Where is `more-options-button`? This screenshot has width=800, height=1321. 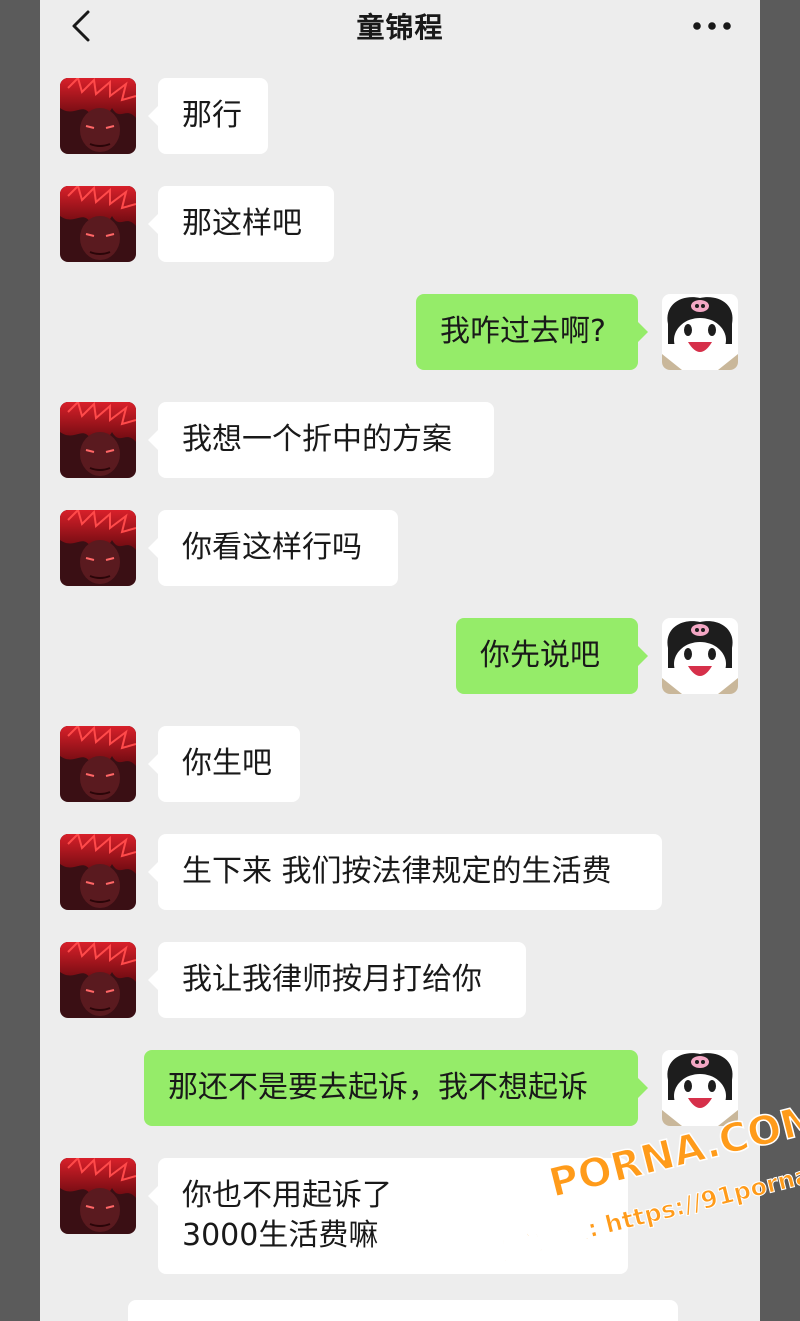
more-options-button is located at coordinates (712, 26).